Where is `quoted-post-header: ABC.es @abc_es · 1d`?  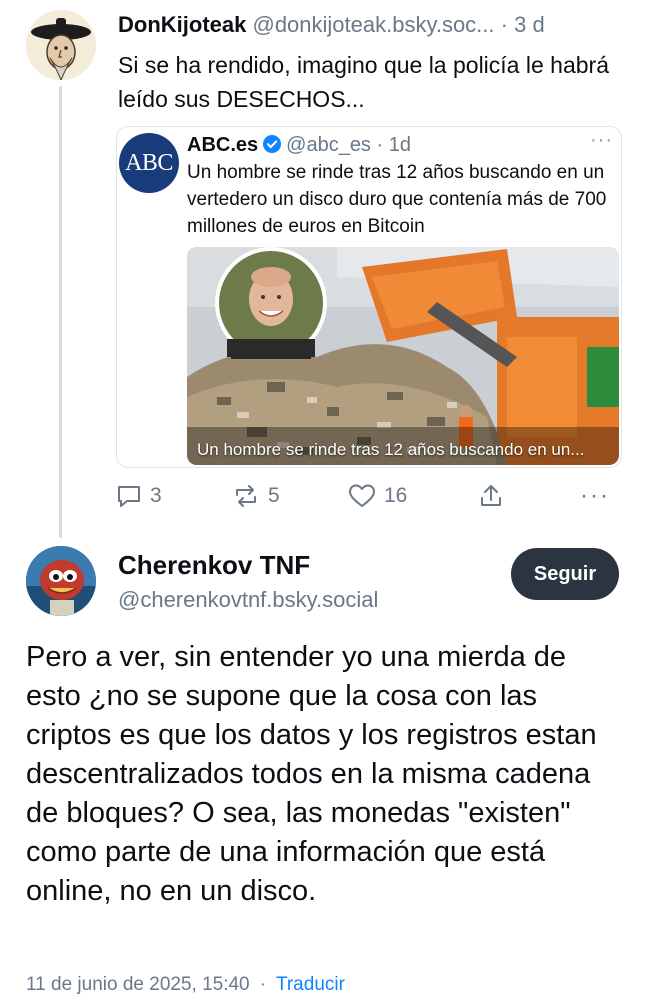
quoted-post-header: ABC.es @abc_es · 1d is located at coordinates (299, 145).